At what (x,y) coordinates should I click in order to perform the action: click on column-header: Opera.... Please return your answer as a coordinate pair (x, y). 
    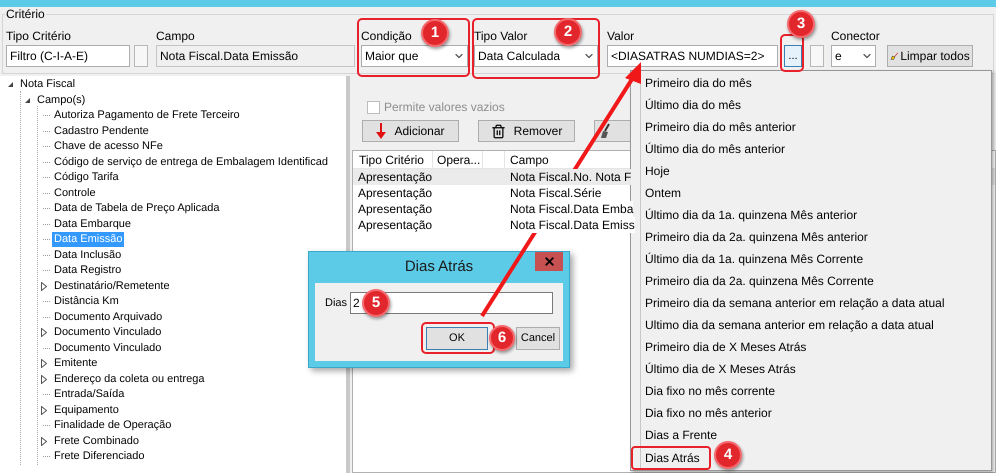
    Looking at the image, I should click on (458, 159).